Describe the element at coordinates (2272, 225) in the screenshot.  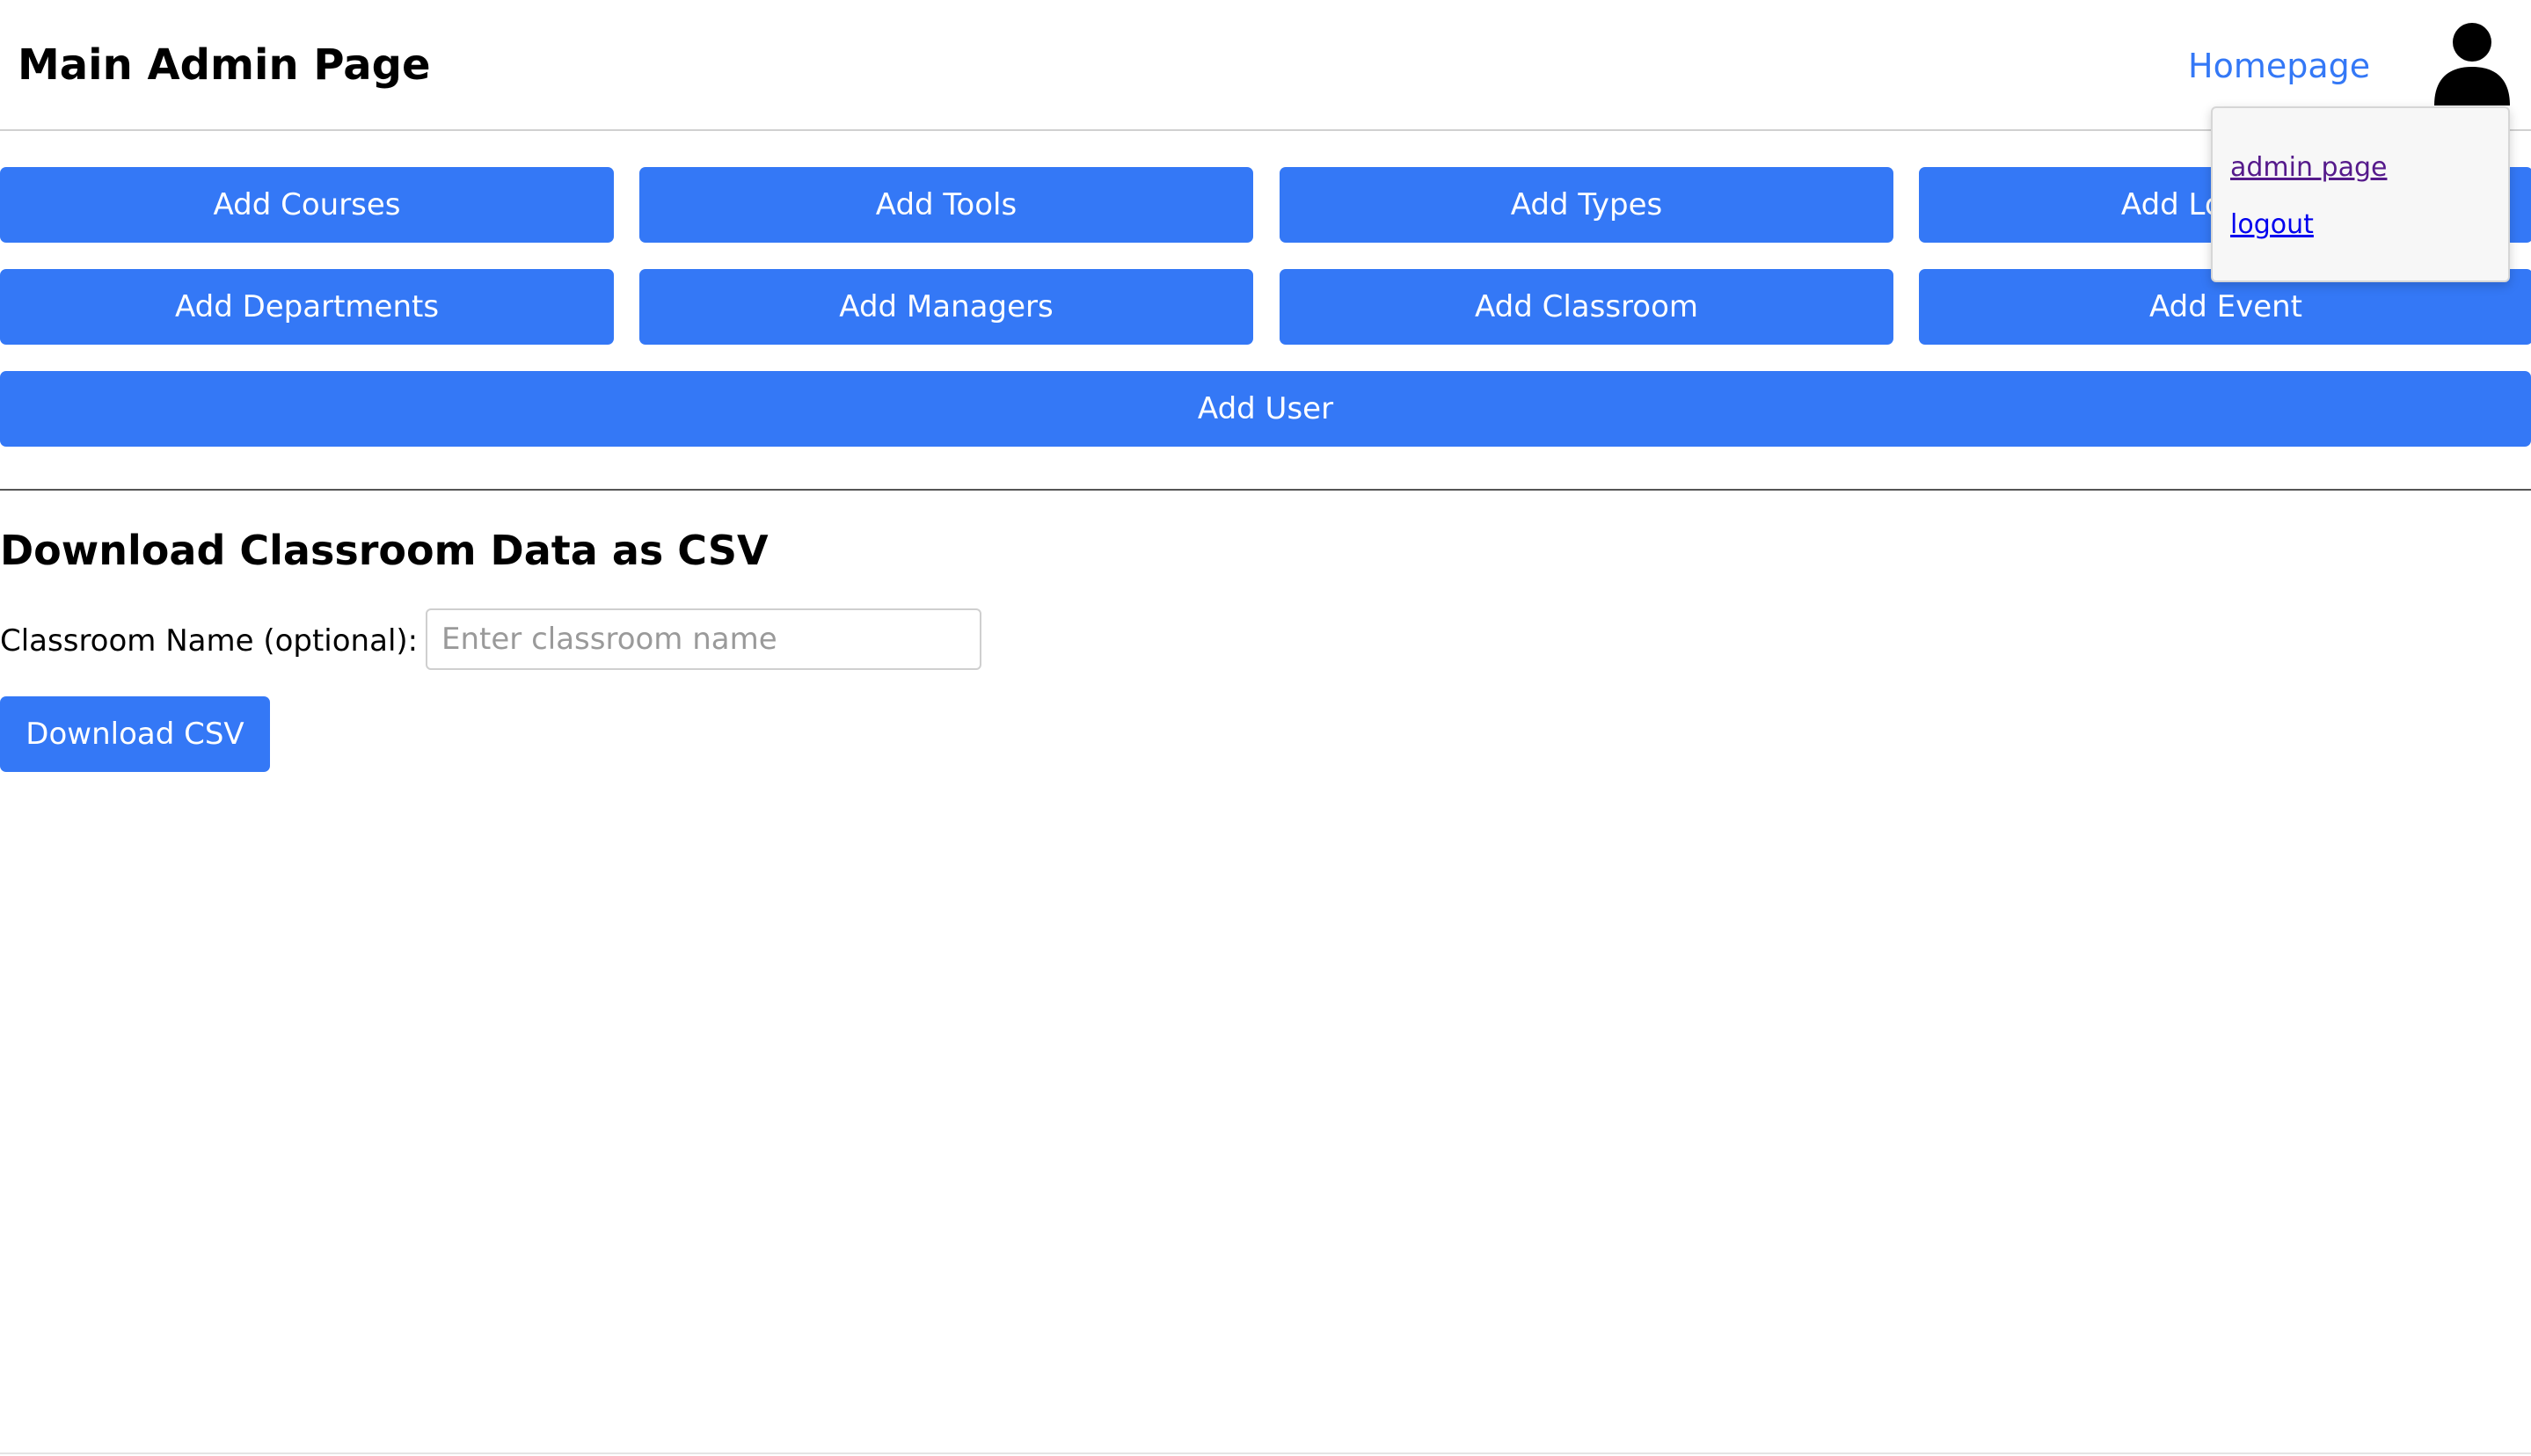
I see `menu-item-logout: logout` at that location.